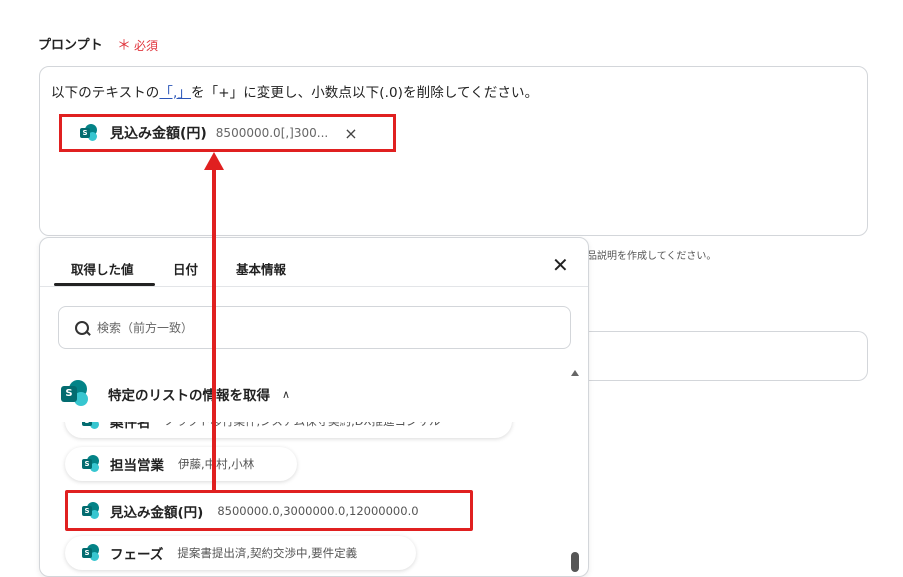 The height and width of the screenshot is (577, 903). Describe the element at coordinates (652, 256) in the screenshot. I see `background-hint-text: 品説明を作成してください。` at that location.